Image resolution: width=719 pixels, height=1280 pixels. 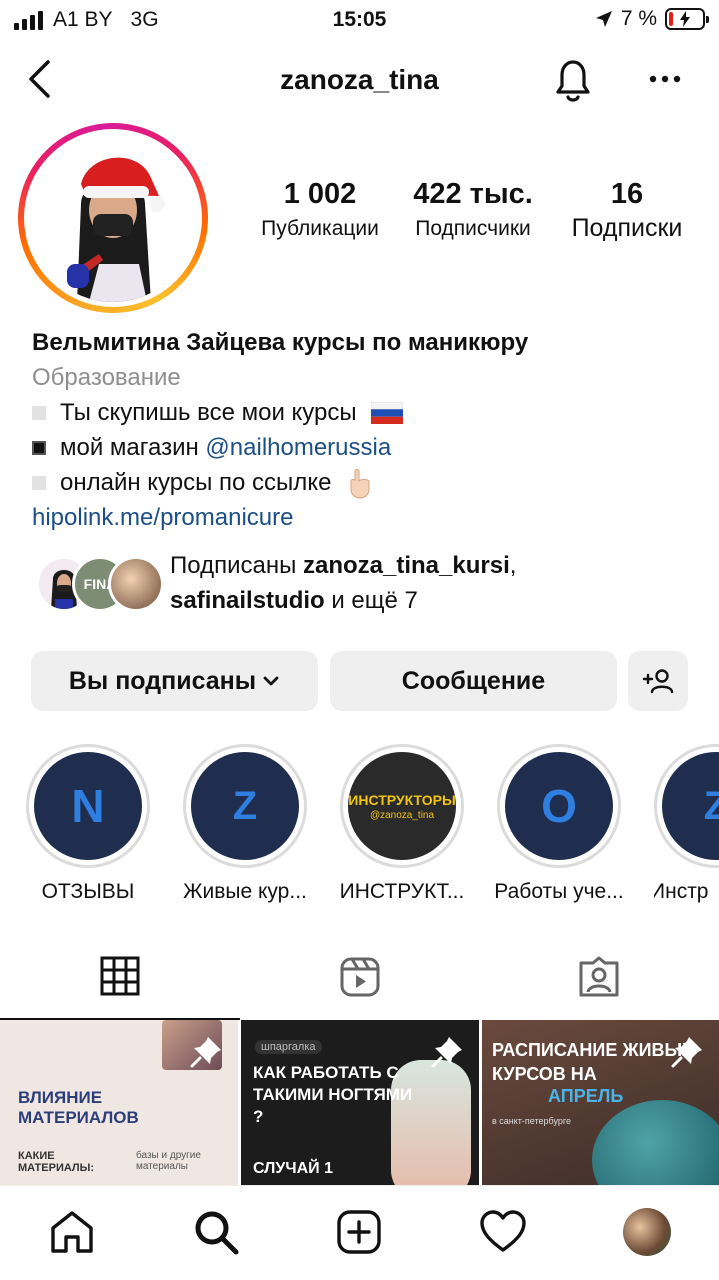 What do you see at coordinates (298, 447) in the screenshot?
I see `shop-mention-link: @nailhomerussia` at bounding box center [298, 447].